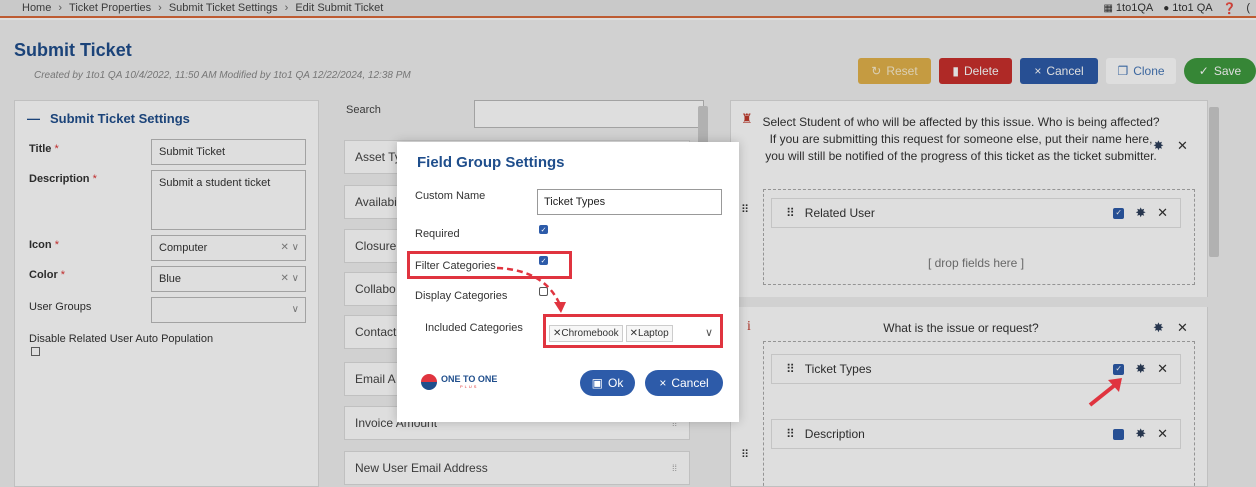 The image size is (1256, 487). I want to click on company-logo: ONE TO ONE PLUS, so click(459, 382).